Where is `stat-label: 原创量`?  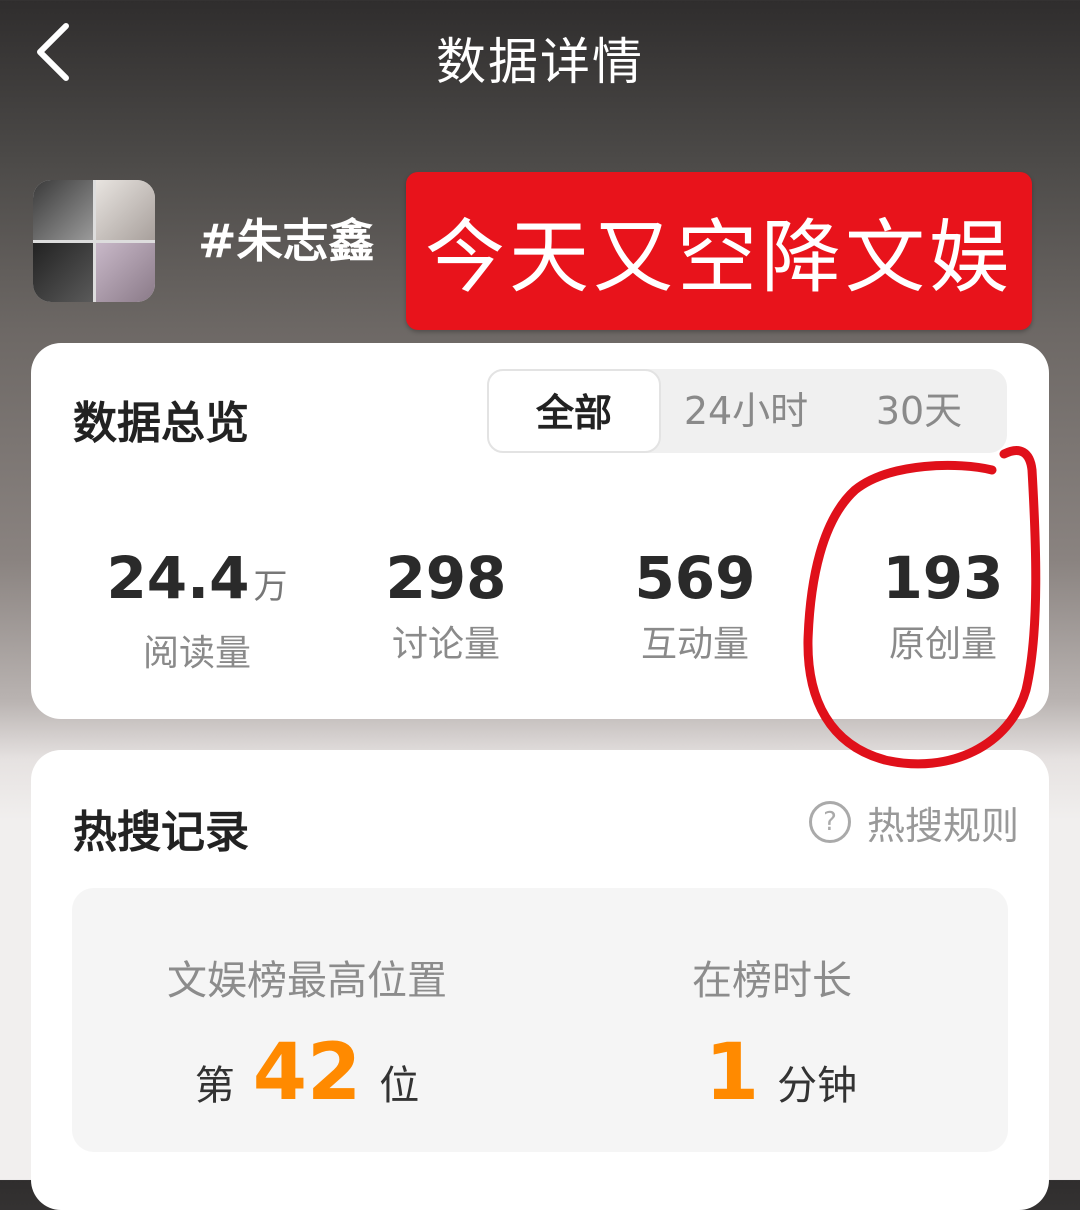 stat-label: 原创量 is located at coordinates (942, 644).